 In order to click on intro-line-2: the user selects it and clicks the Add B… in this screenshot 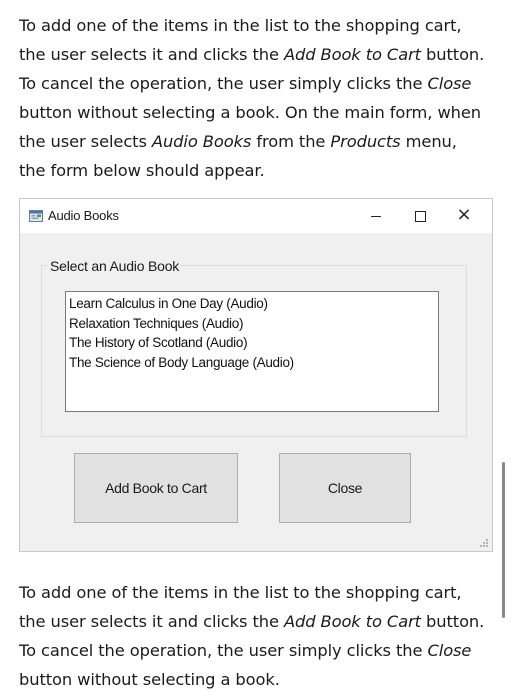, I will do `click(259, 54)`.